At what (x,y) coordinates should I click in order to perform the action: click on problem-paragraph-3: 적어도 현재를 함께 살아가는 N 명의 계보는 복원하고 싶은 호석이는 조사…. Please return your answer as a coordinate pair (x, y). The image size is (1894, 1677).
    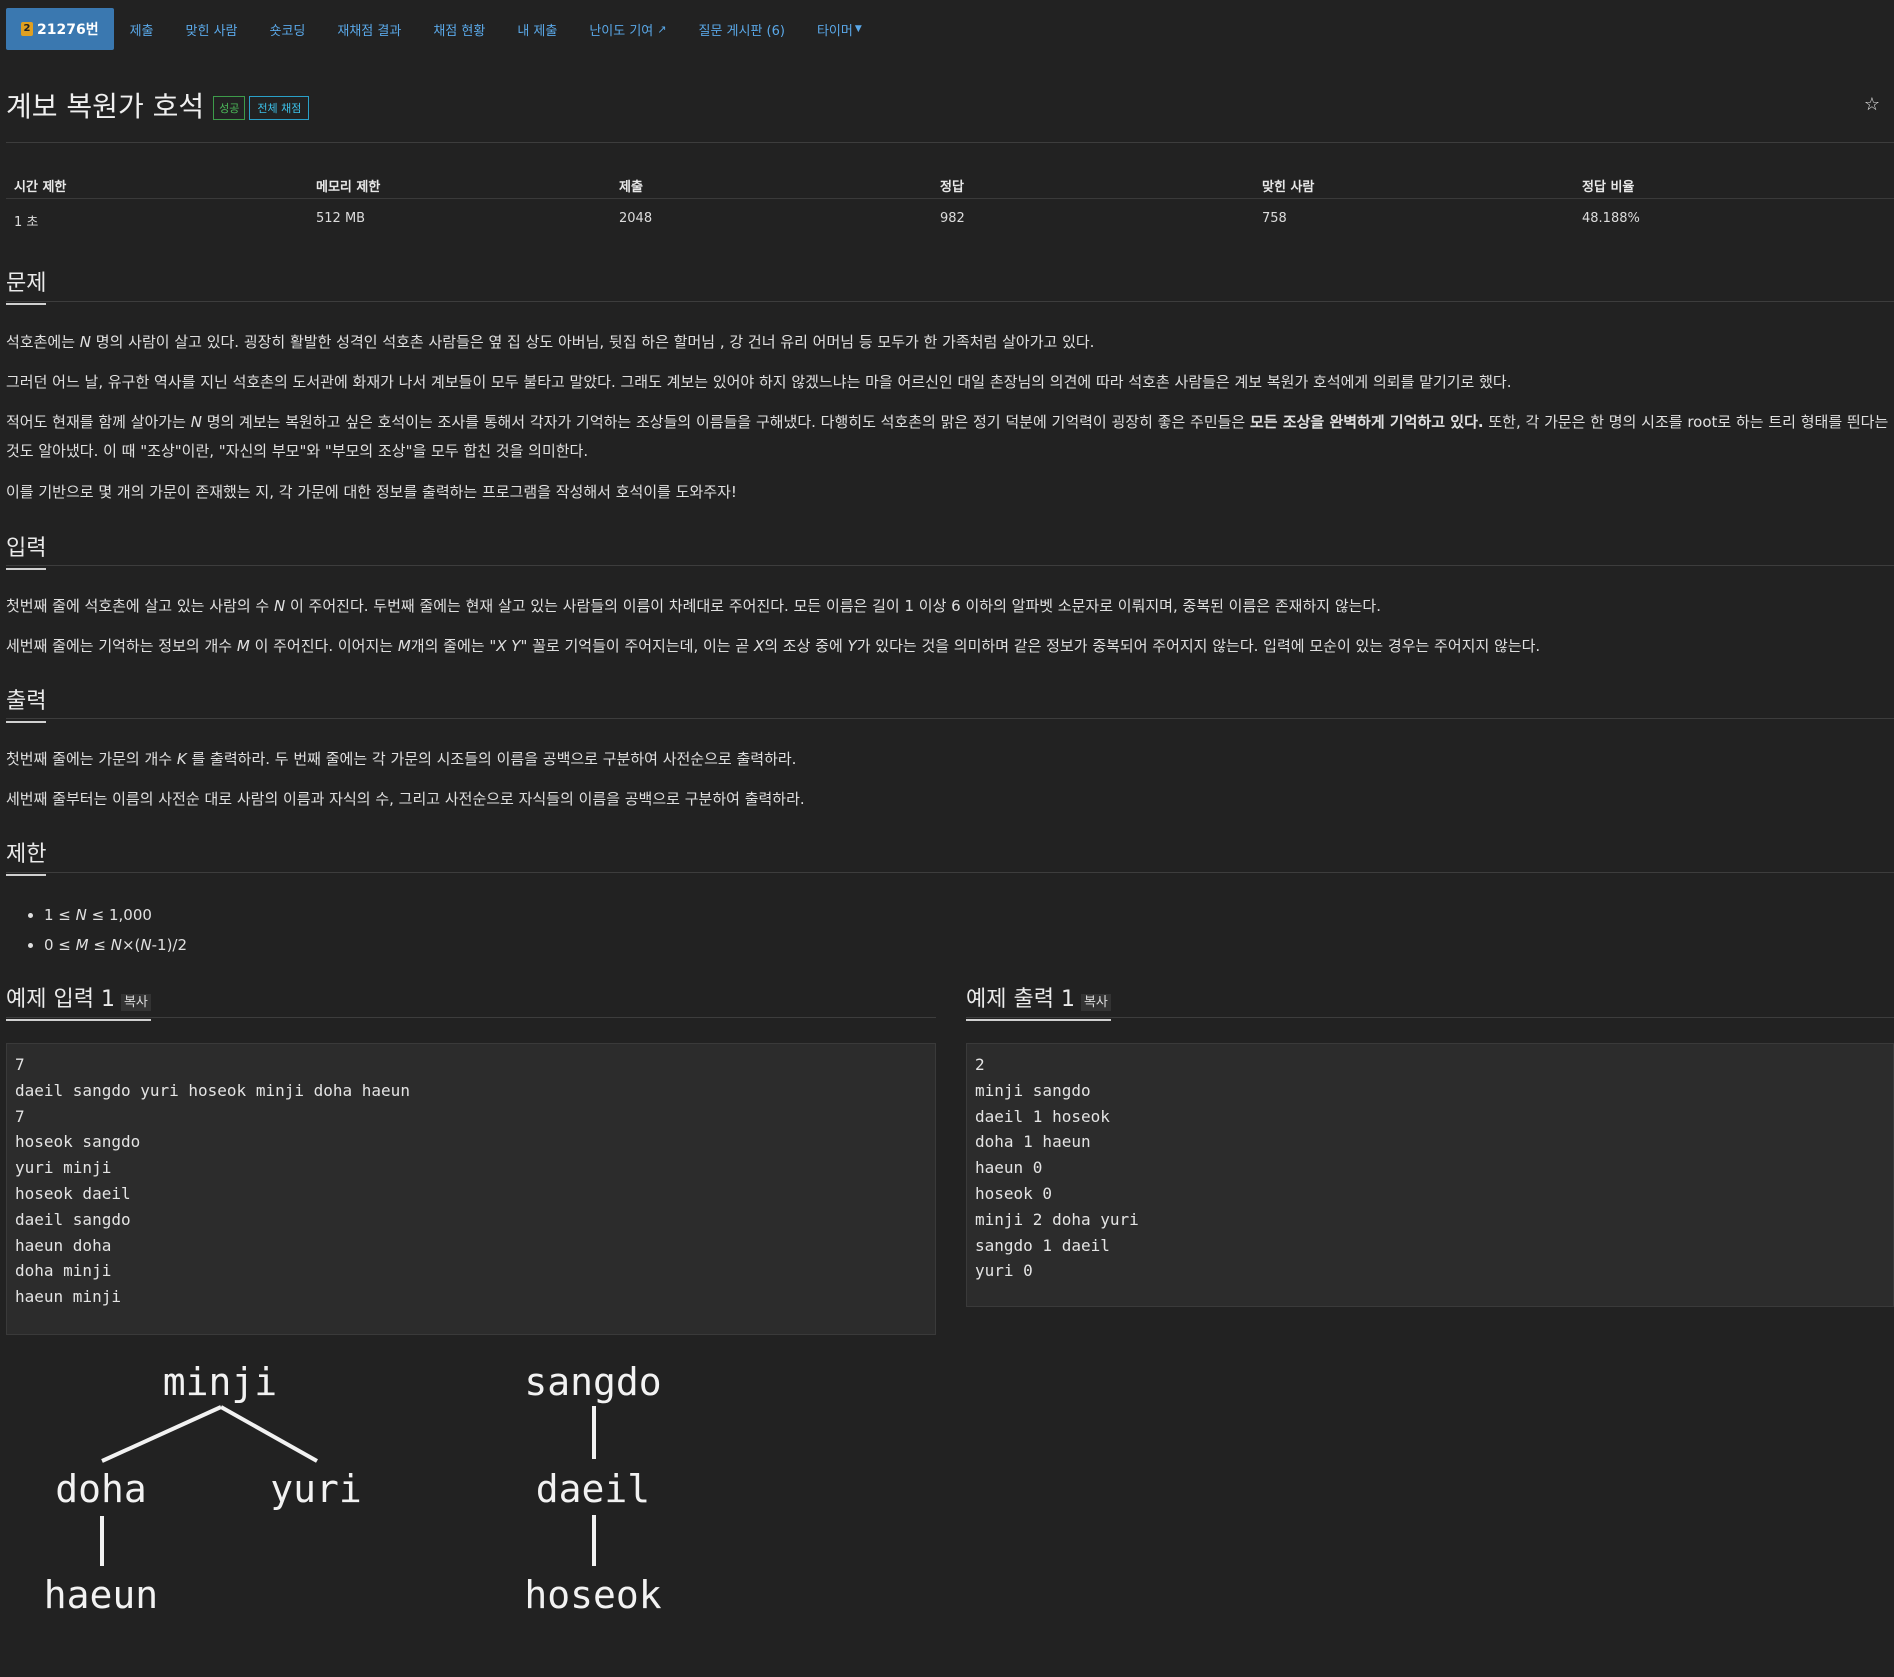
    Looking at the image, I should click on (947, 436).